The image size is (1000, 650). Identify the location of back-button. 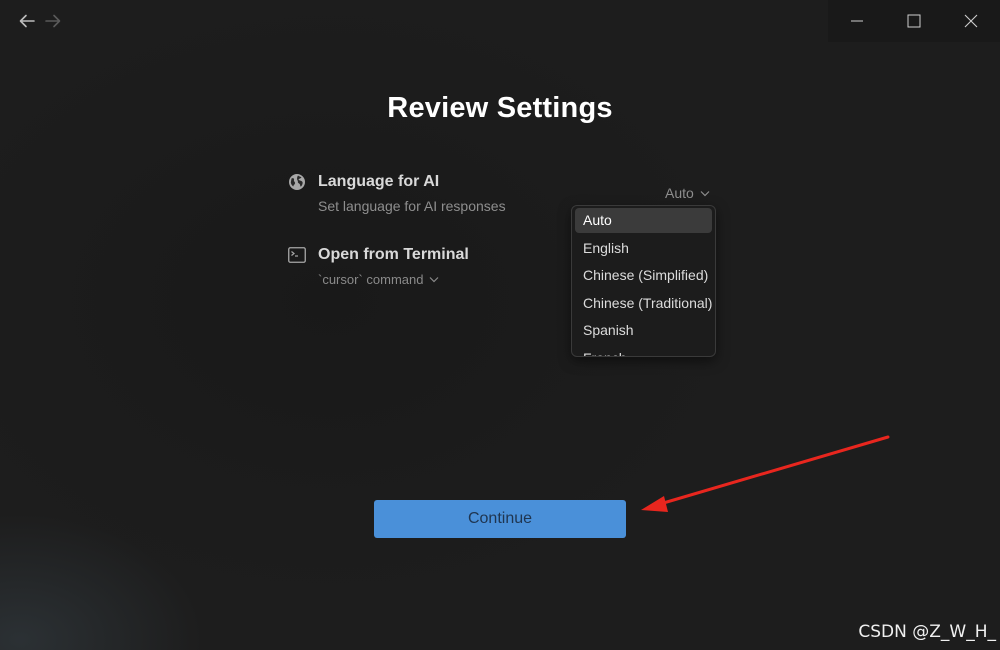
(27, 21).